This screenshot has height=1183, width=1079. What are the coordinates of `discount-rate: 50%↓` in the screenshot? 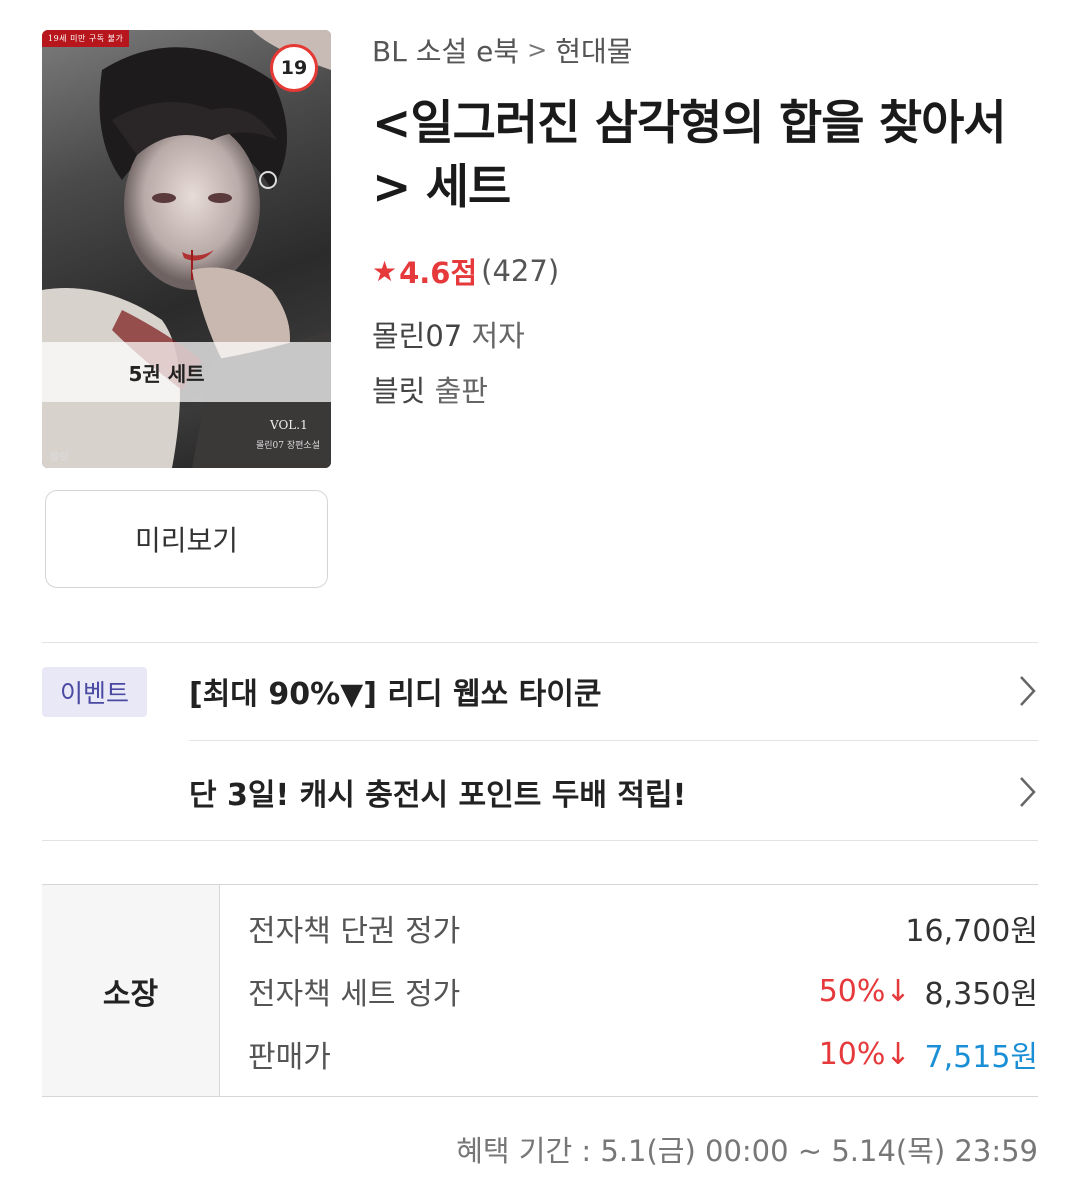 It's located at (864, 991).